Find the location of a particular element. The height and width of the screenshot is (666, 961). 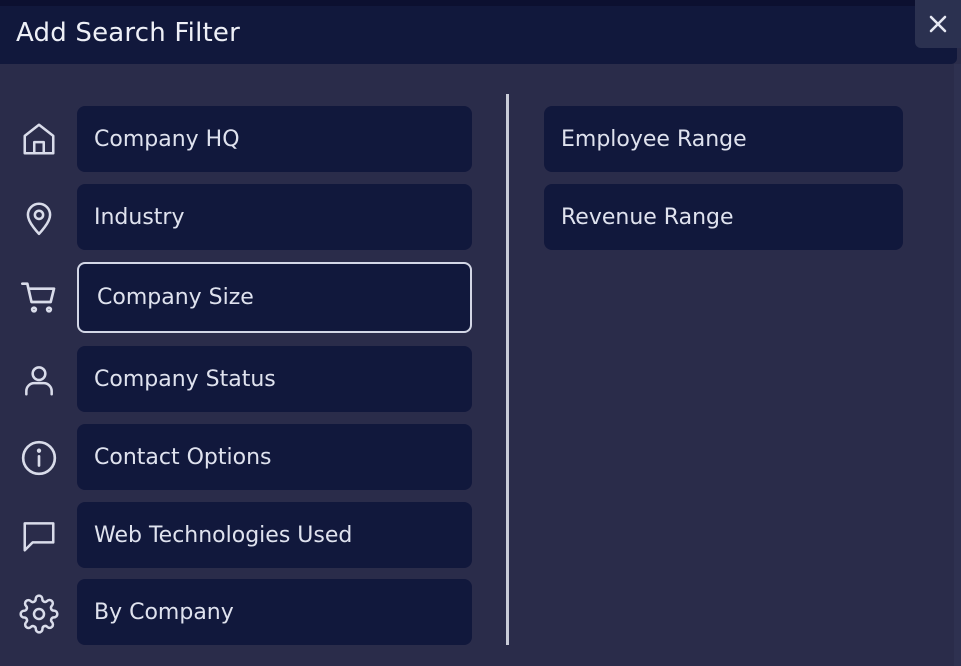

home-icon is located at coordinates (39, 139).